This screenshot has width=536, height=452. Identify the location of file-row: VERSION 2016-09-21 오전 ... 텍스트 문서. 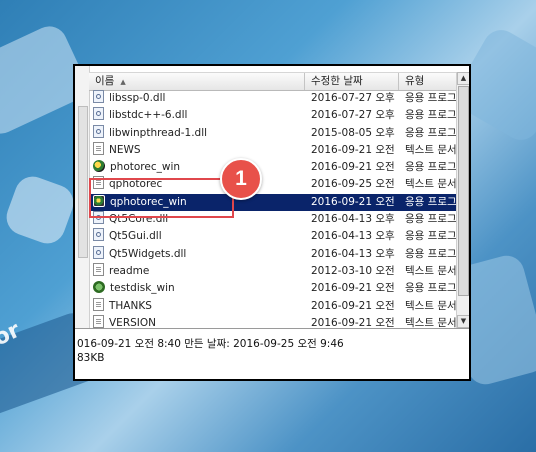
(273, 321).